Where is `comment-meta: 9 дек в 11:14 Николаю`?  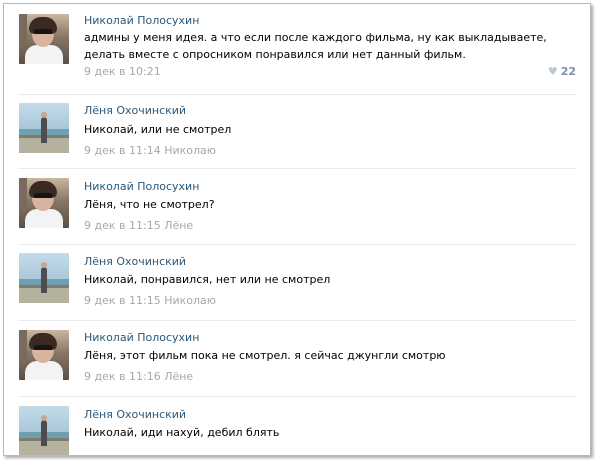
comment-meta: 9 дек в 11:14 Николаю is located at coordinates (150, 150).